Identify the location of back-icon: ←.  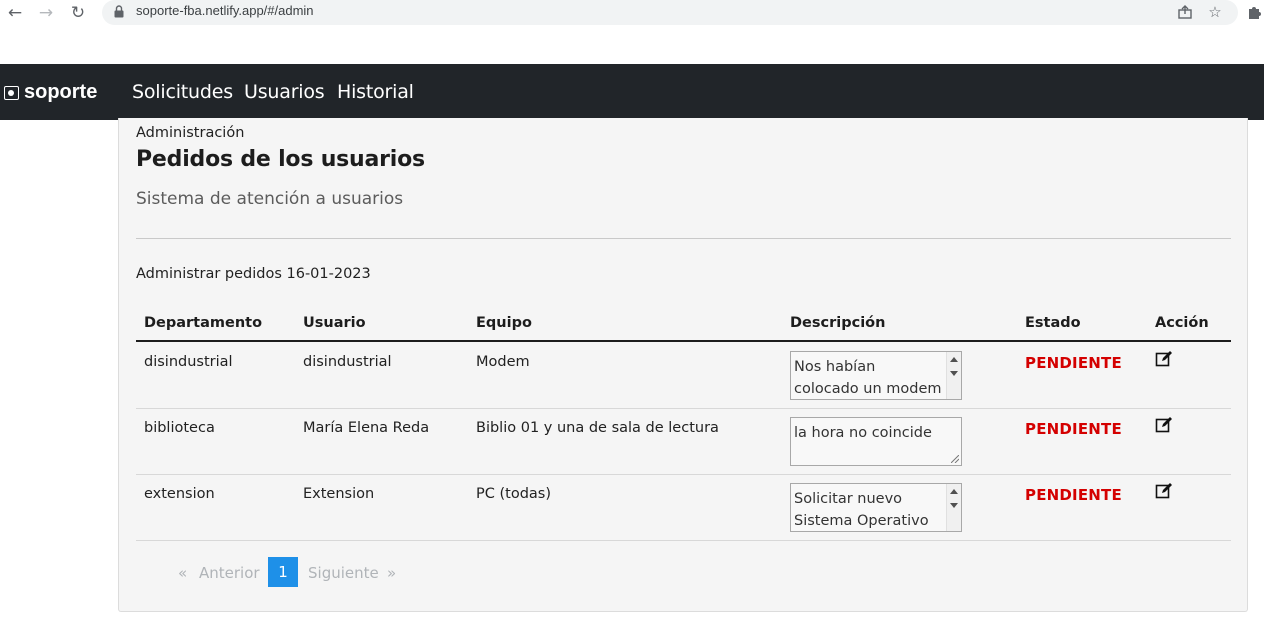
(15, 13).